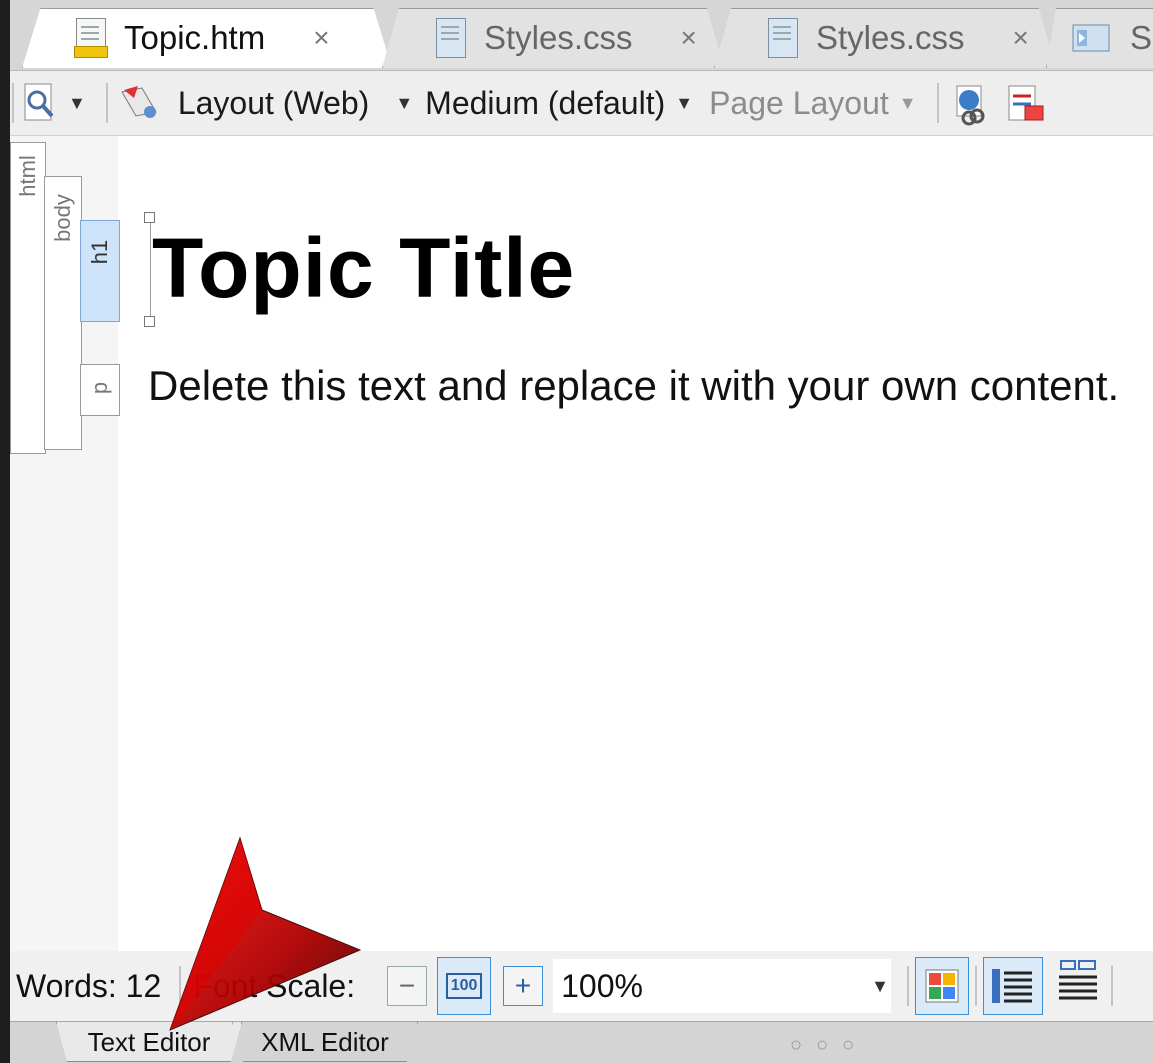 The image size is (1153, 1063). Describe the element at coordinates (545, 102) in the screenshot. I see `medium-label: Medium (default)` at that location.